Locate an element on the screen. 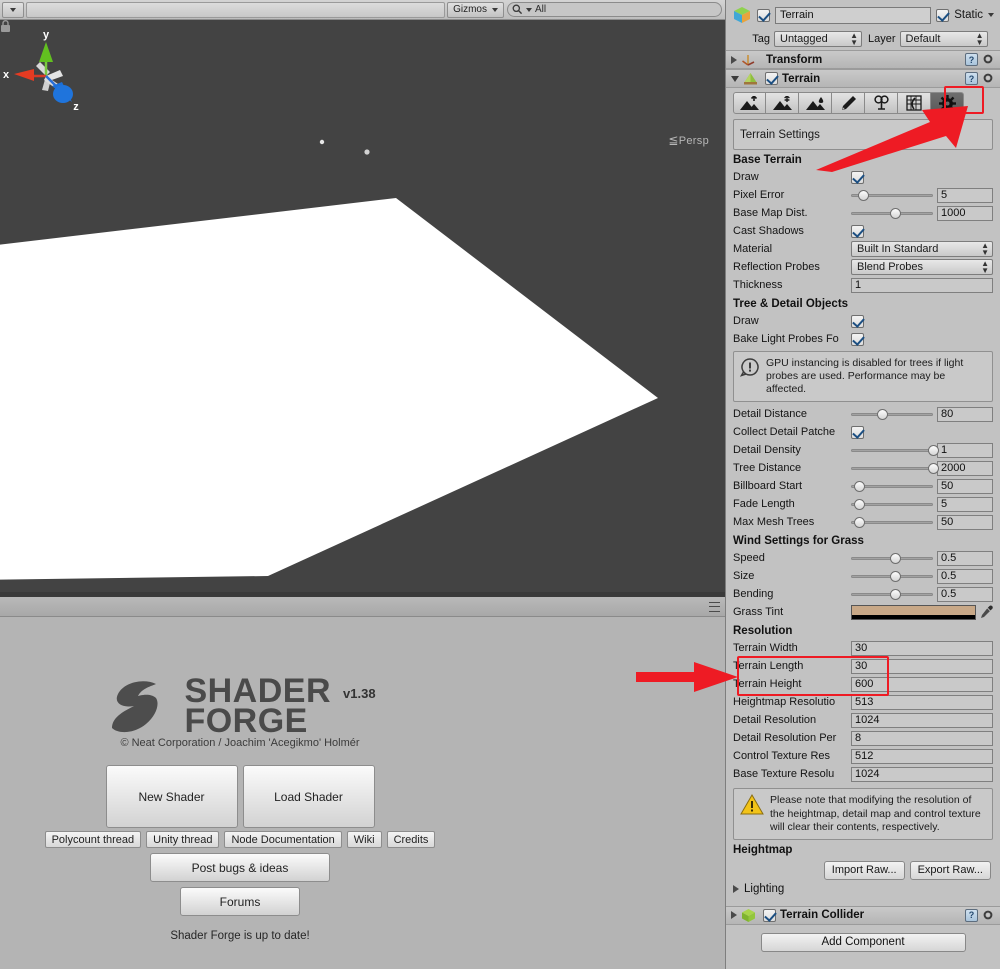 This screenshot has width=1000, height=969. wiki-button: Wiki is located at coordinates (364, 839).